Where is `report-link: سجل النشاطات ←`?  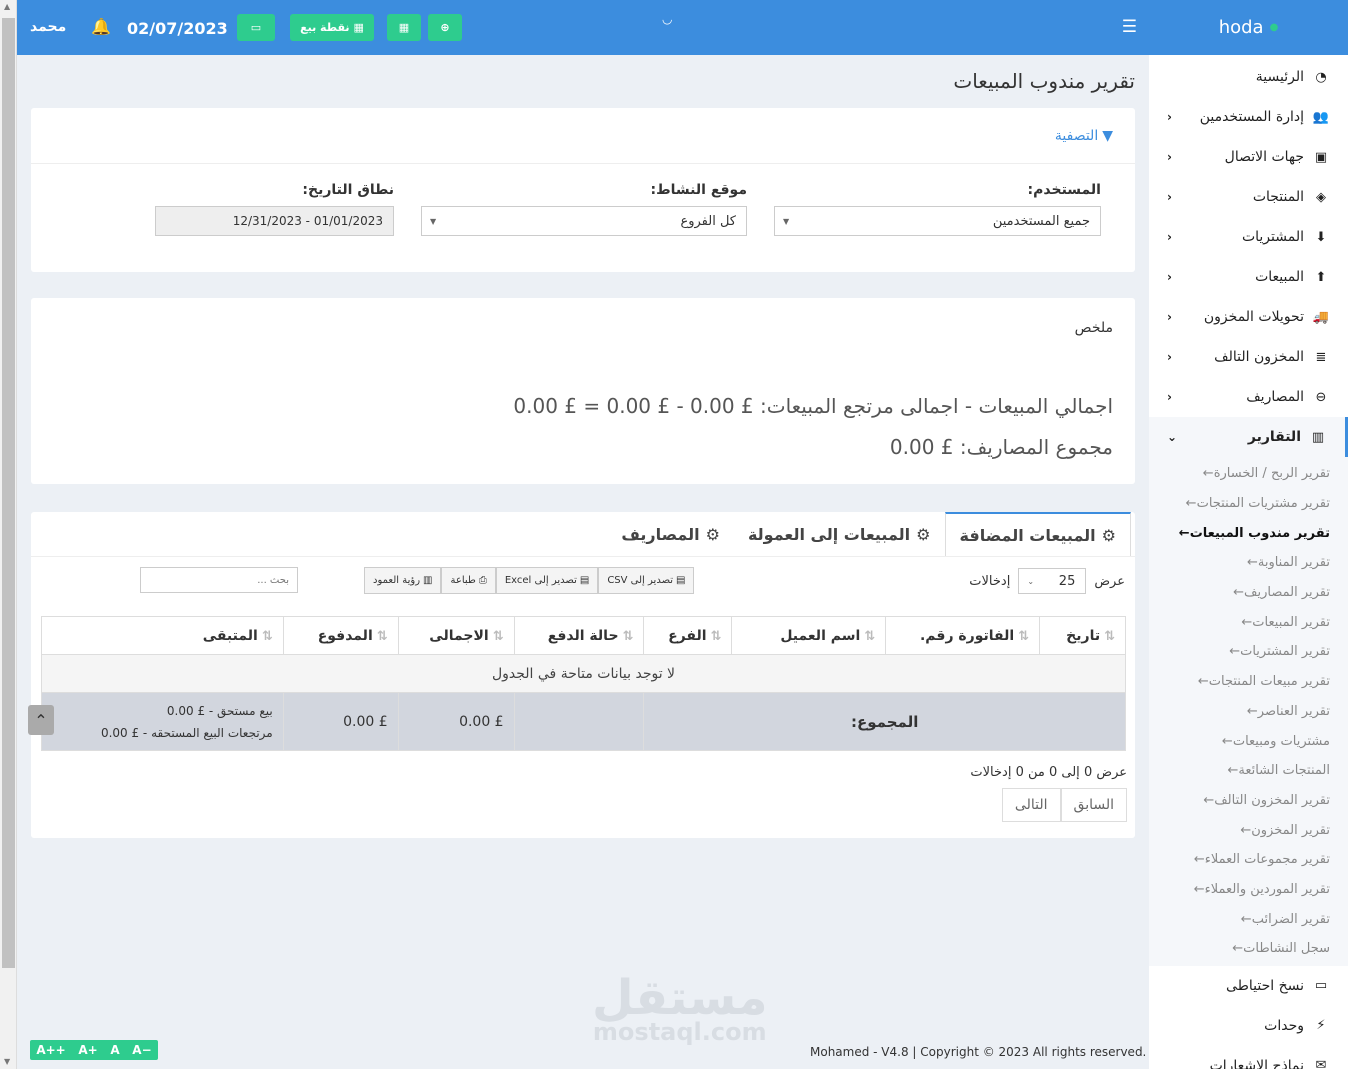 report-link: سجل النشاطات ← is located at coordinates (1248, 949).